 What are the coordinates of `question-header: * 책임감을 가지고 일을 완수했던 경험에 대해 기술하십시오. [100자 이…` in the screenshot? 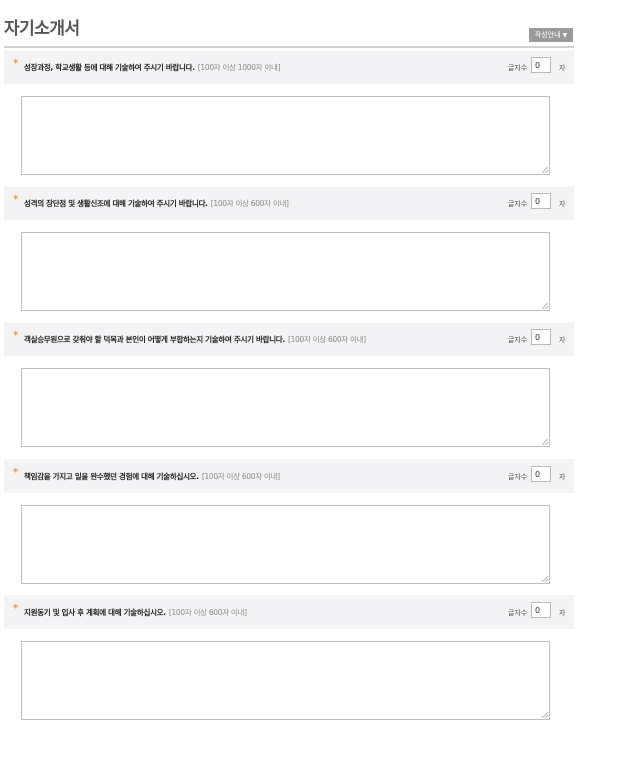 It's located at (289, 476).